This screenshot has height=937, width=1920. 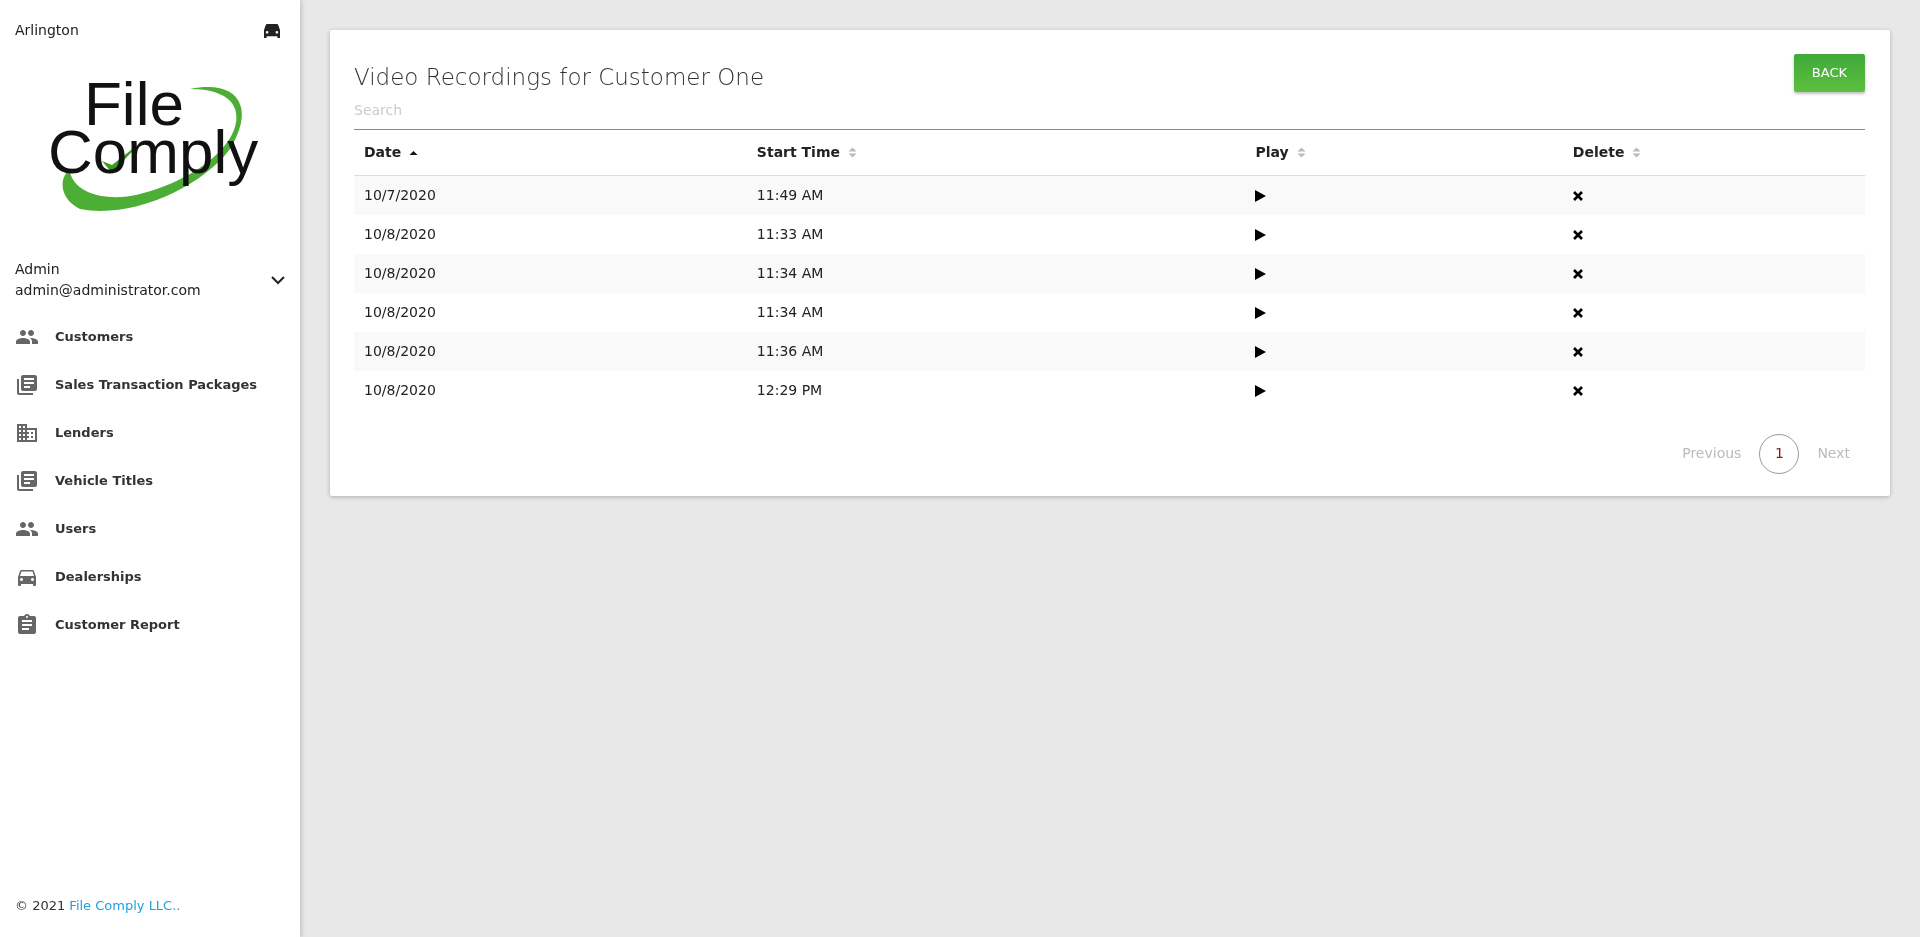 I want to click on copyright-text: © 2021, so click(x=40, y=905).